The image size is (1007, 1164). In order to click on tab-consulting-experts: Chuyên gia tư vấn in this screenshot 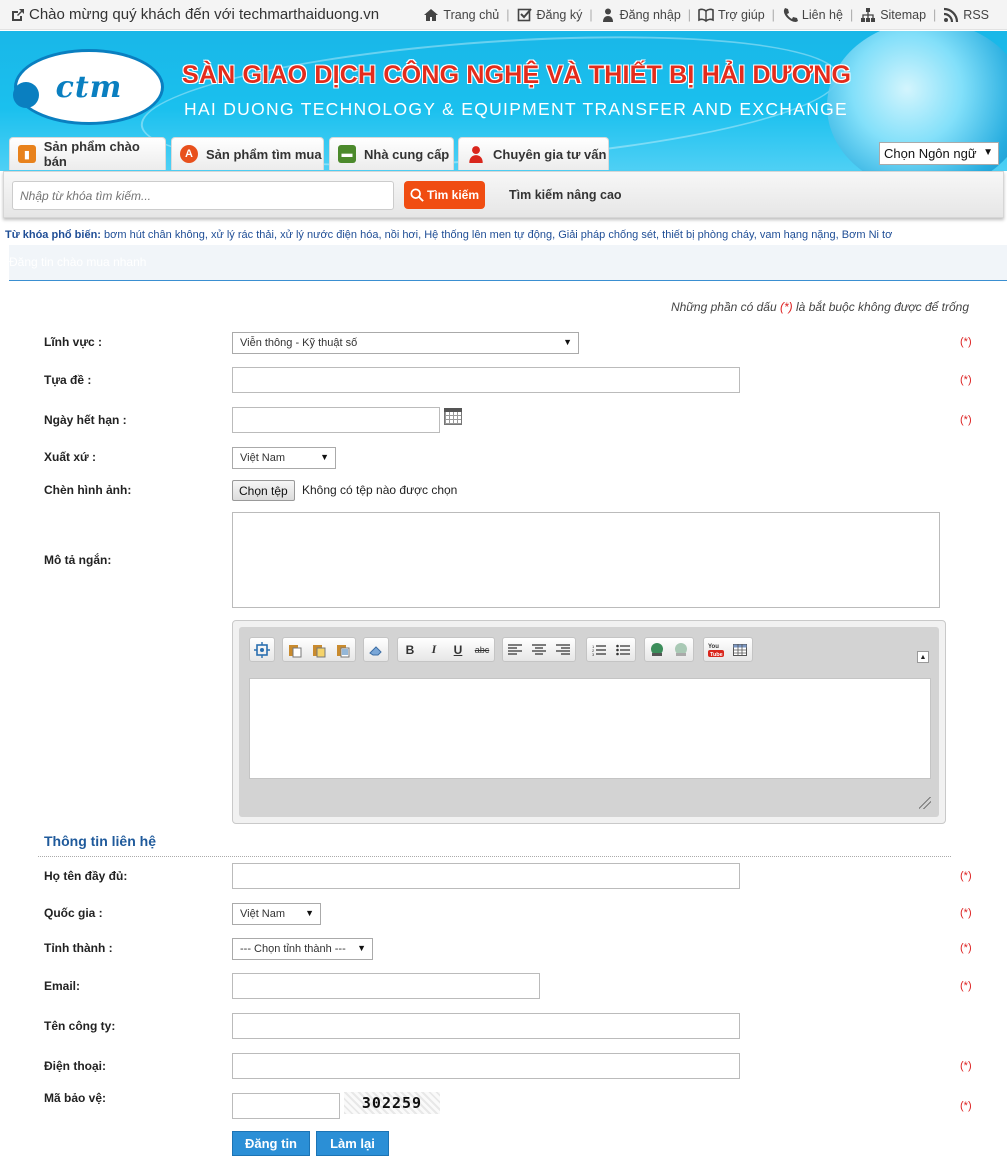, I will do `click(533, 153)`.